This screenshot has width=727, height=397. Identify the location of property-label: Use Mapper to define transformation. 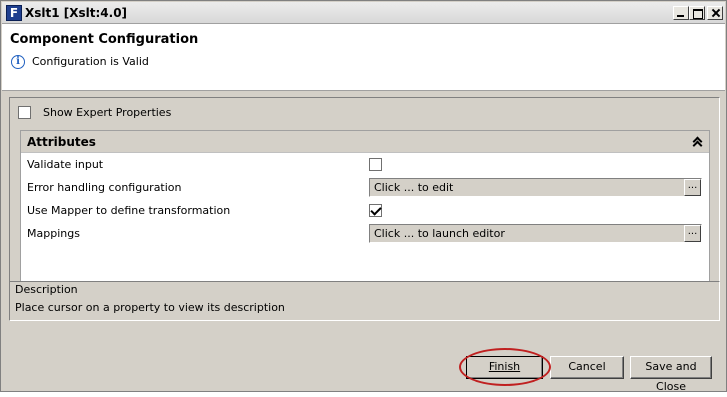
(129, 210).